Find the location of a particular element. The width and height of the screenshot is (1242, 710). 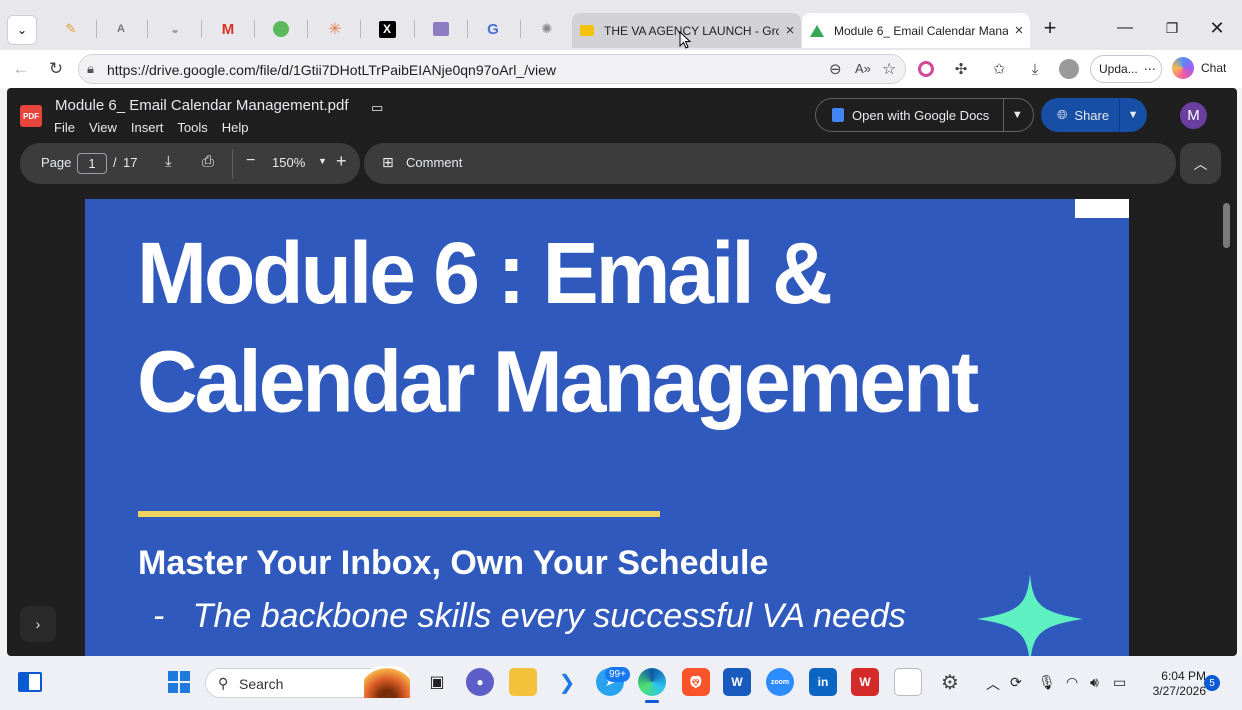

globe-icon: 🌐︎ is located at coordinates (1062, 114).